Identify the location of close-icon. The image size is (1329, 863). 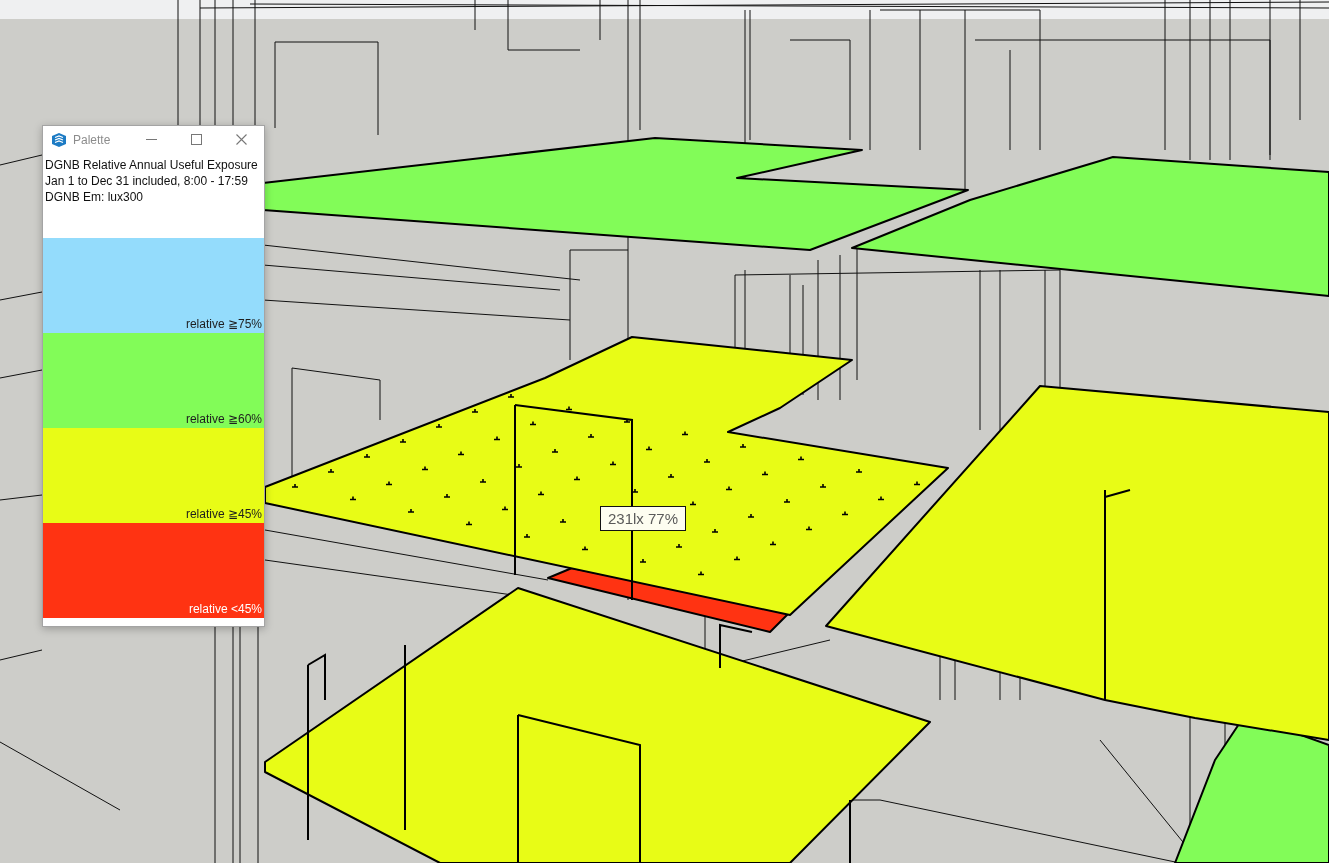
(241, 139).